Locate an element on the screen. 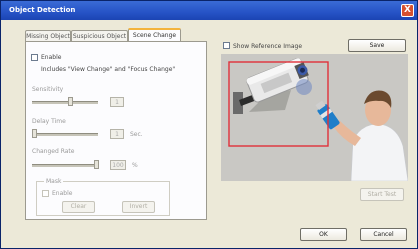 The width and height of the screenshot is (418, 249). changed-rate-value: 100 is located at coordinates (118, 165).